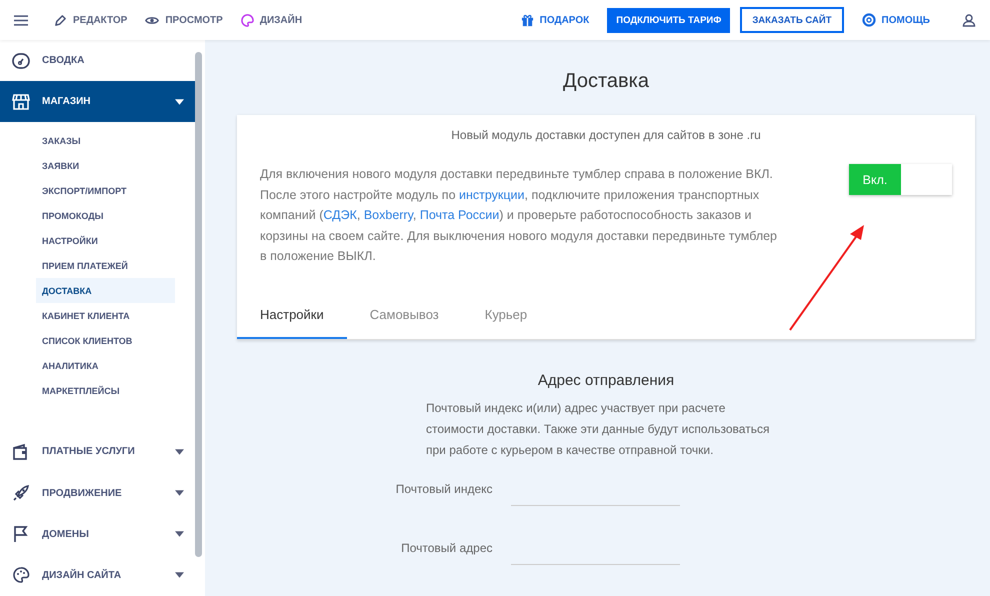  Describe the element at coordinates (21, 493) in the screenshot. I see `rocket-icon` at that location.